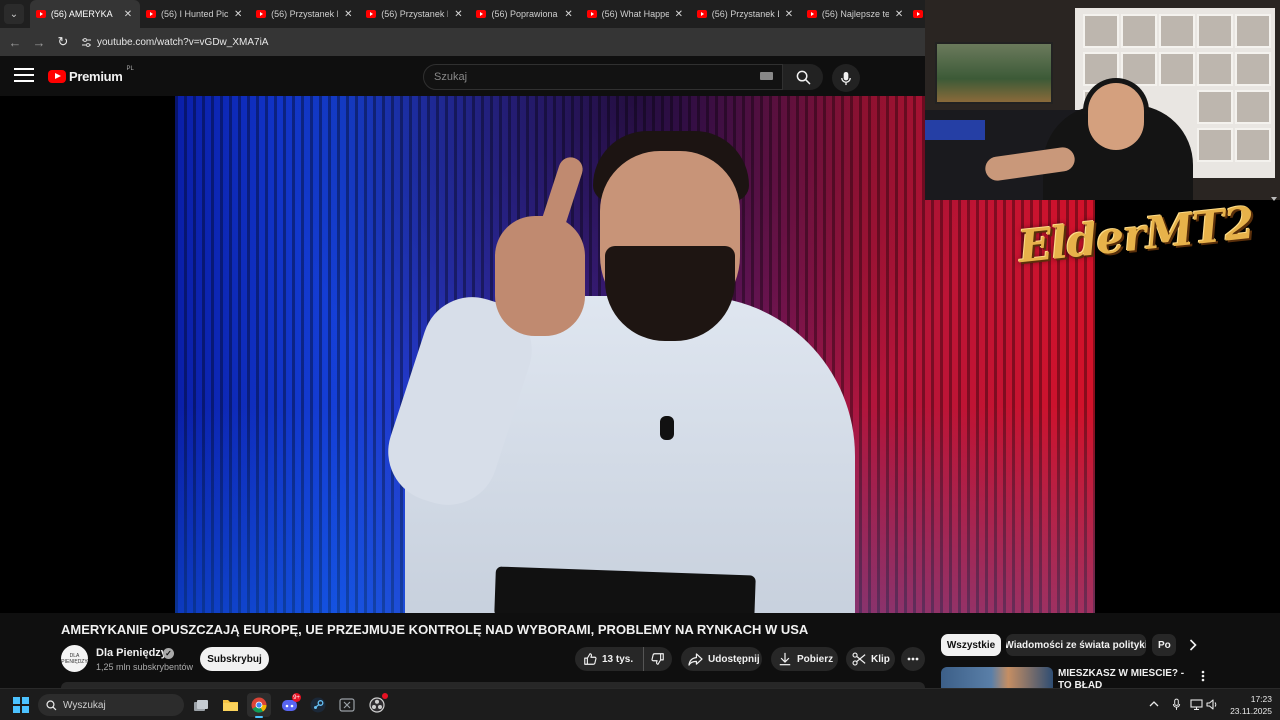  I want to click on presenter-hand, so click(540, 276).